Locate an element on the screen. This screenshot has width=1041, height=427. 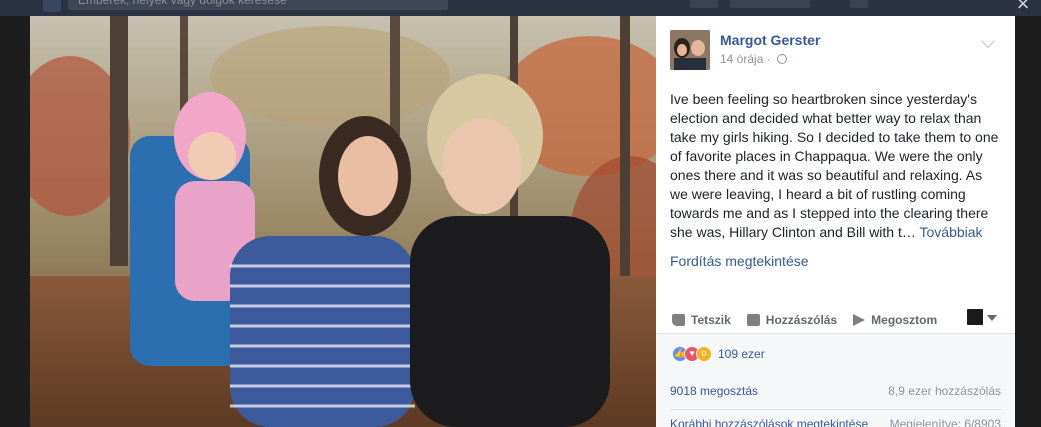
share-icon is located at coordinates (859, 319).